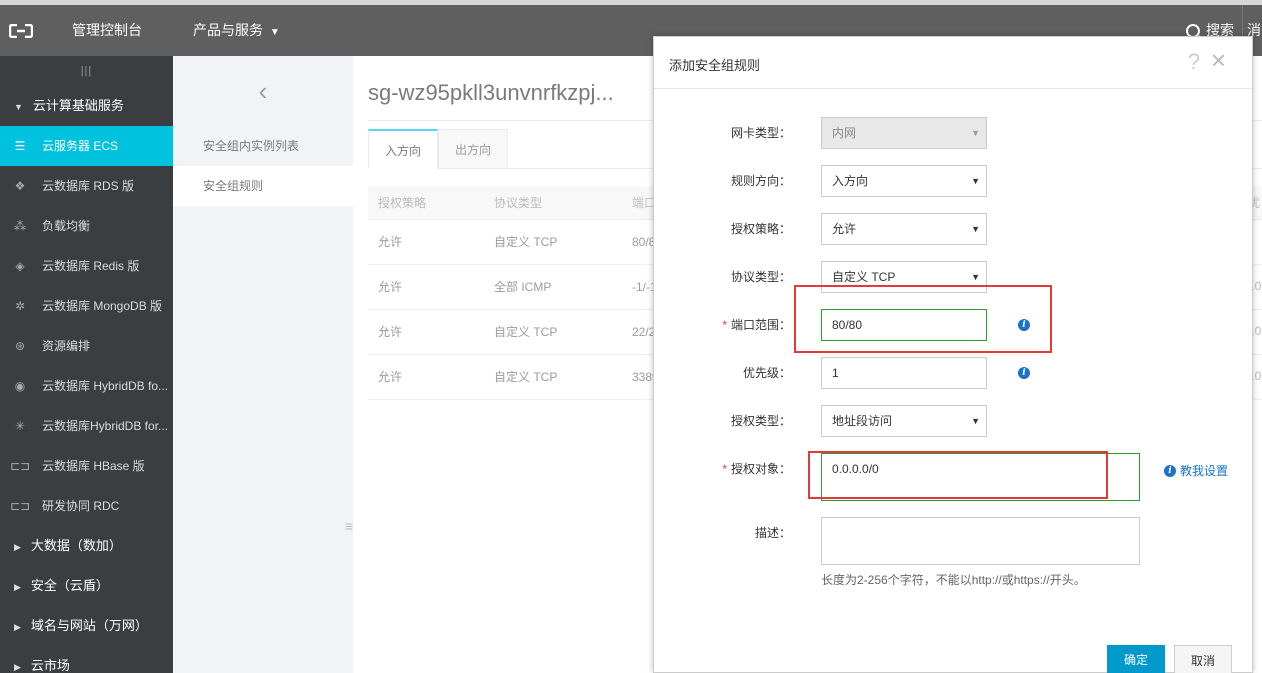 This screenshot has width=1262, height=673. What do you see at coordinates (1203, 659) in the screenshot?
I see `cancel-button: 取消` at bounding box center [1203, 659].